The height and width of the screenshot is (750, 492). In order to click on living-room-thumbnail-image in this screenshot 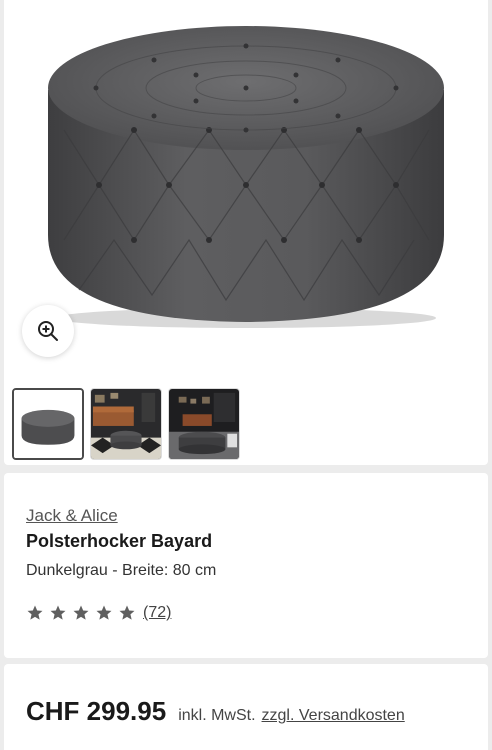, I will do `click(126, 424)`.